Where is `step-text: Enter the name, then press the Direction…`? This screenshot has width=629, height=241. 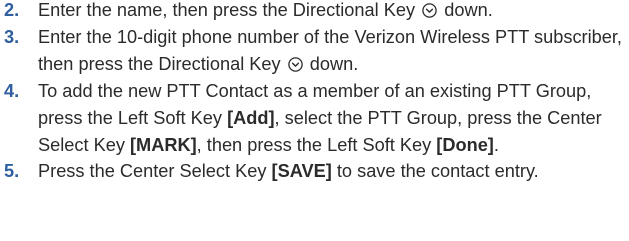 step-text: Enter the name, then press the Direction… is located at coordinates (265, 10).